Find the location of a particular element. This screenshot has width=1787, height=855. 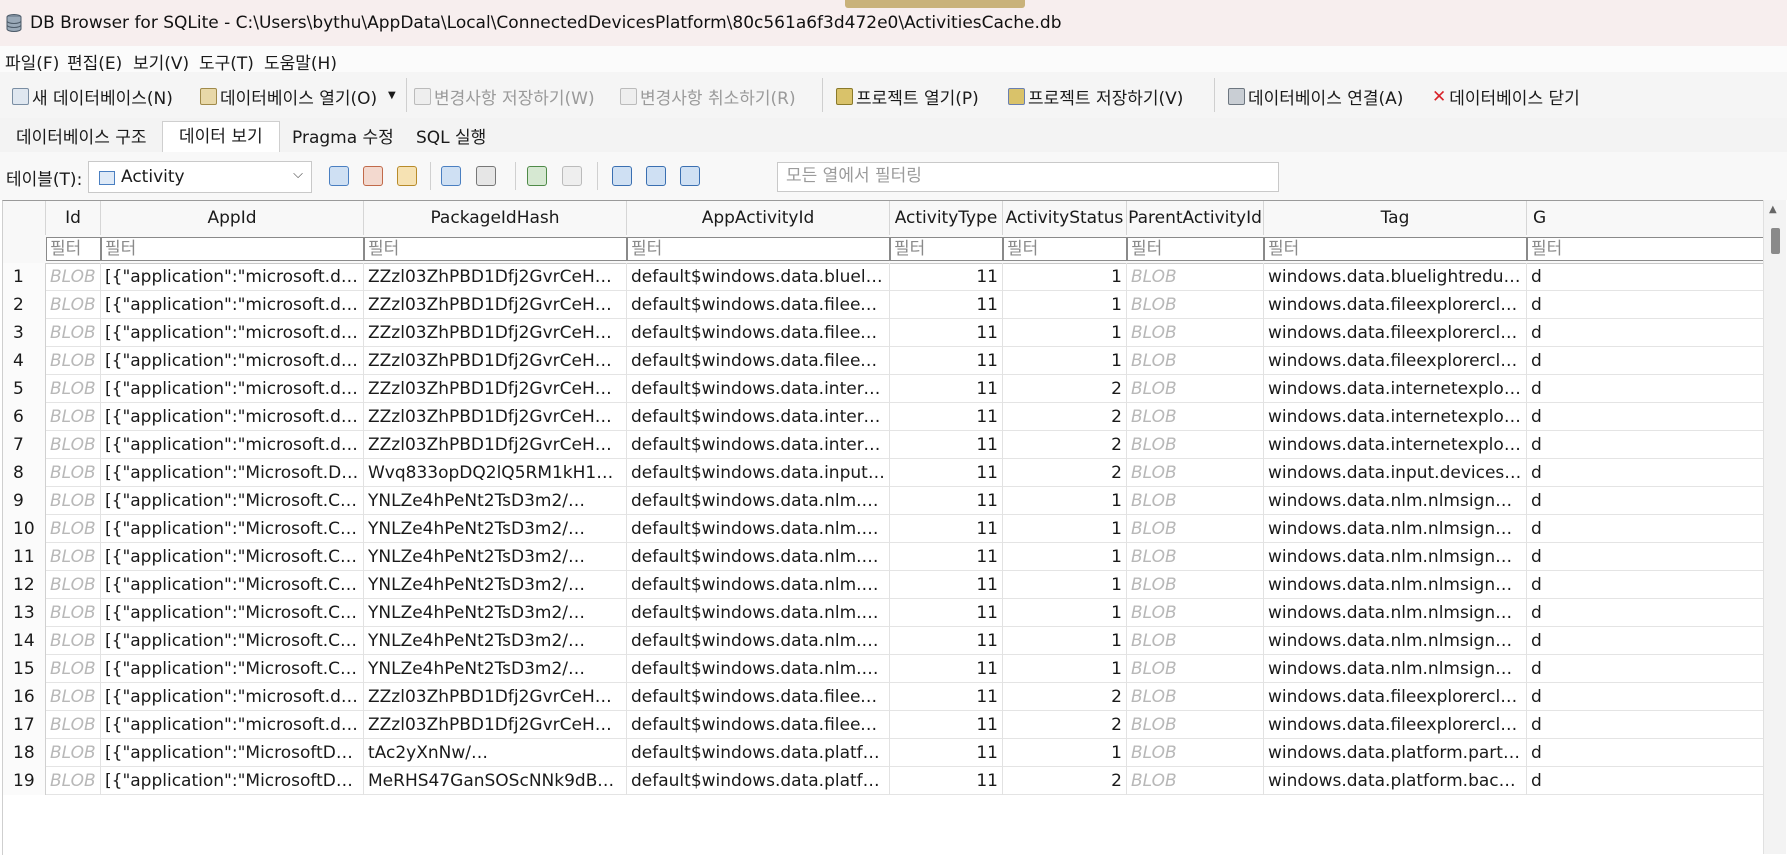

row-number: 4 is located at coordinates (24, 361).